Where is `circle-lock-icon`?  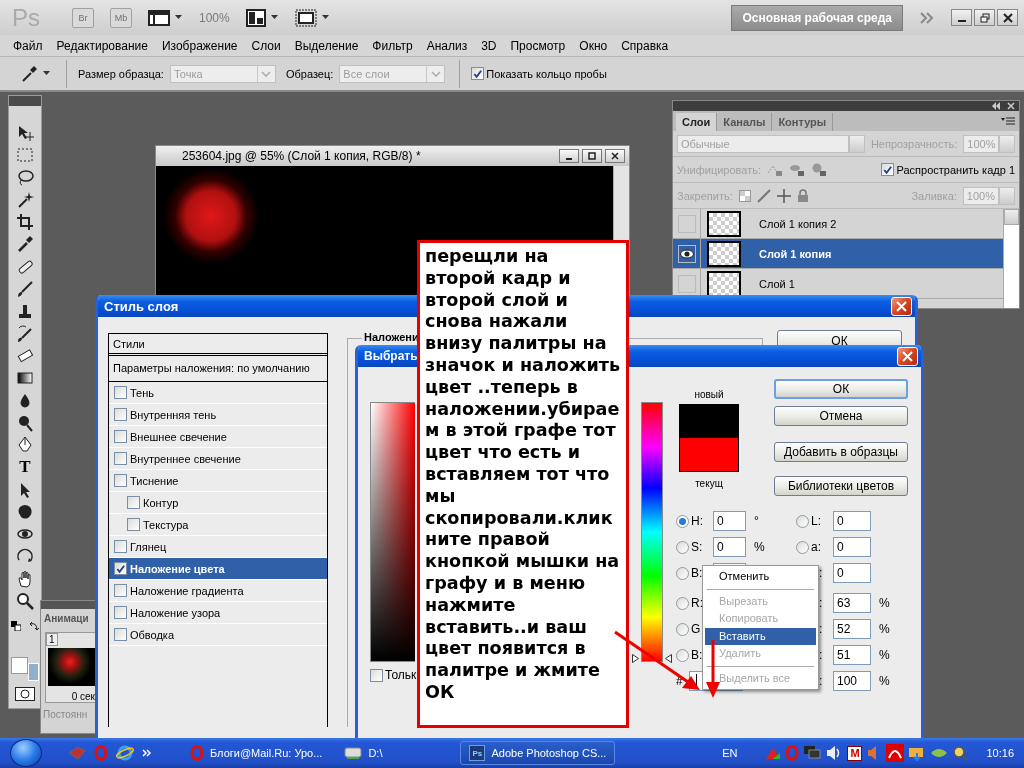
circle-lock-icon is located at coordinates (819, 169).